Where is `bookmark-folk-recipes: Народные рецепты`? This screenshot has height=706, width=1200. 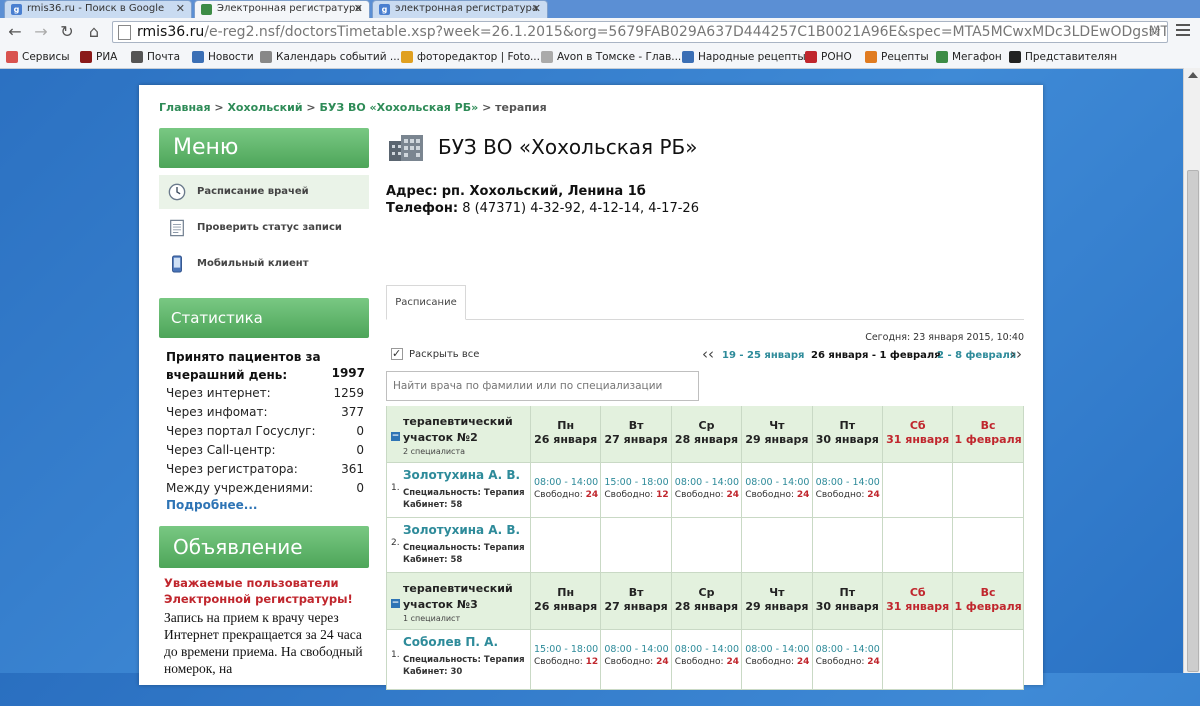
bookmark-folk-recipes: Народные рецепты is located at coordinates (744, 57).